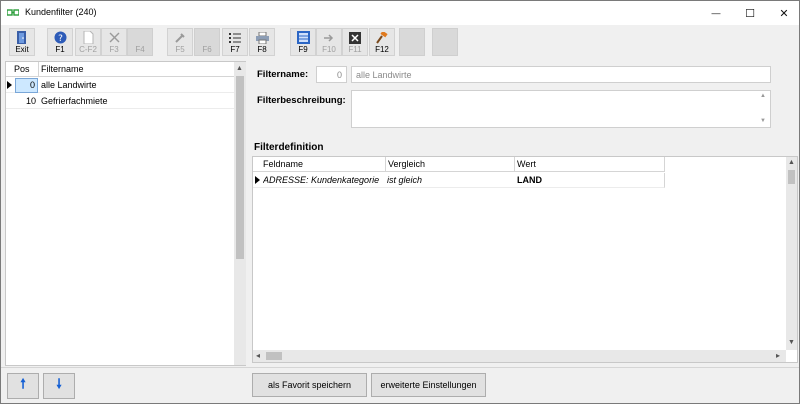 The width and height of the screenshot is (800, 404). What do you see at coordinates (120, 69) in the screenshot?
I see `filter-list-header: Pos Filtername` at bounding box center [120, 69].